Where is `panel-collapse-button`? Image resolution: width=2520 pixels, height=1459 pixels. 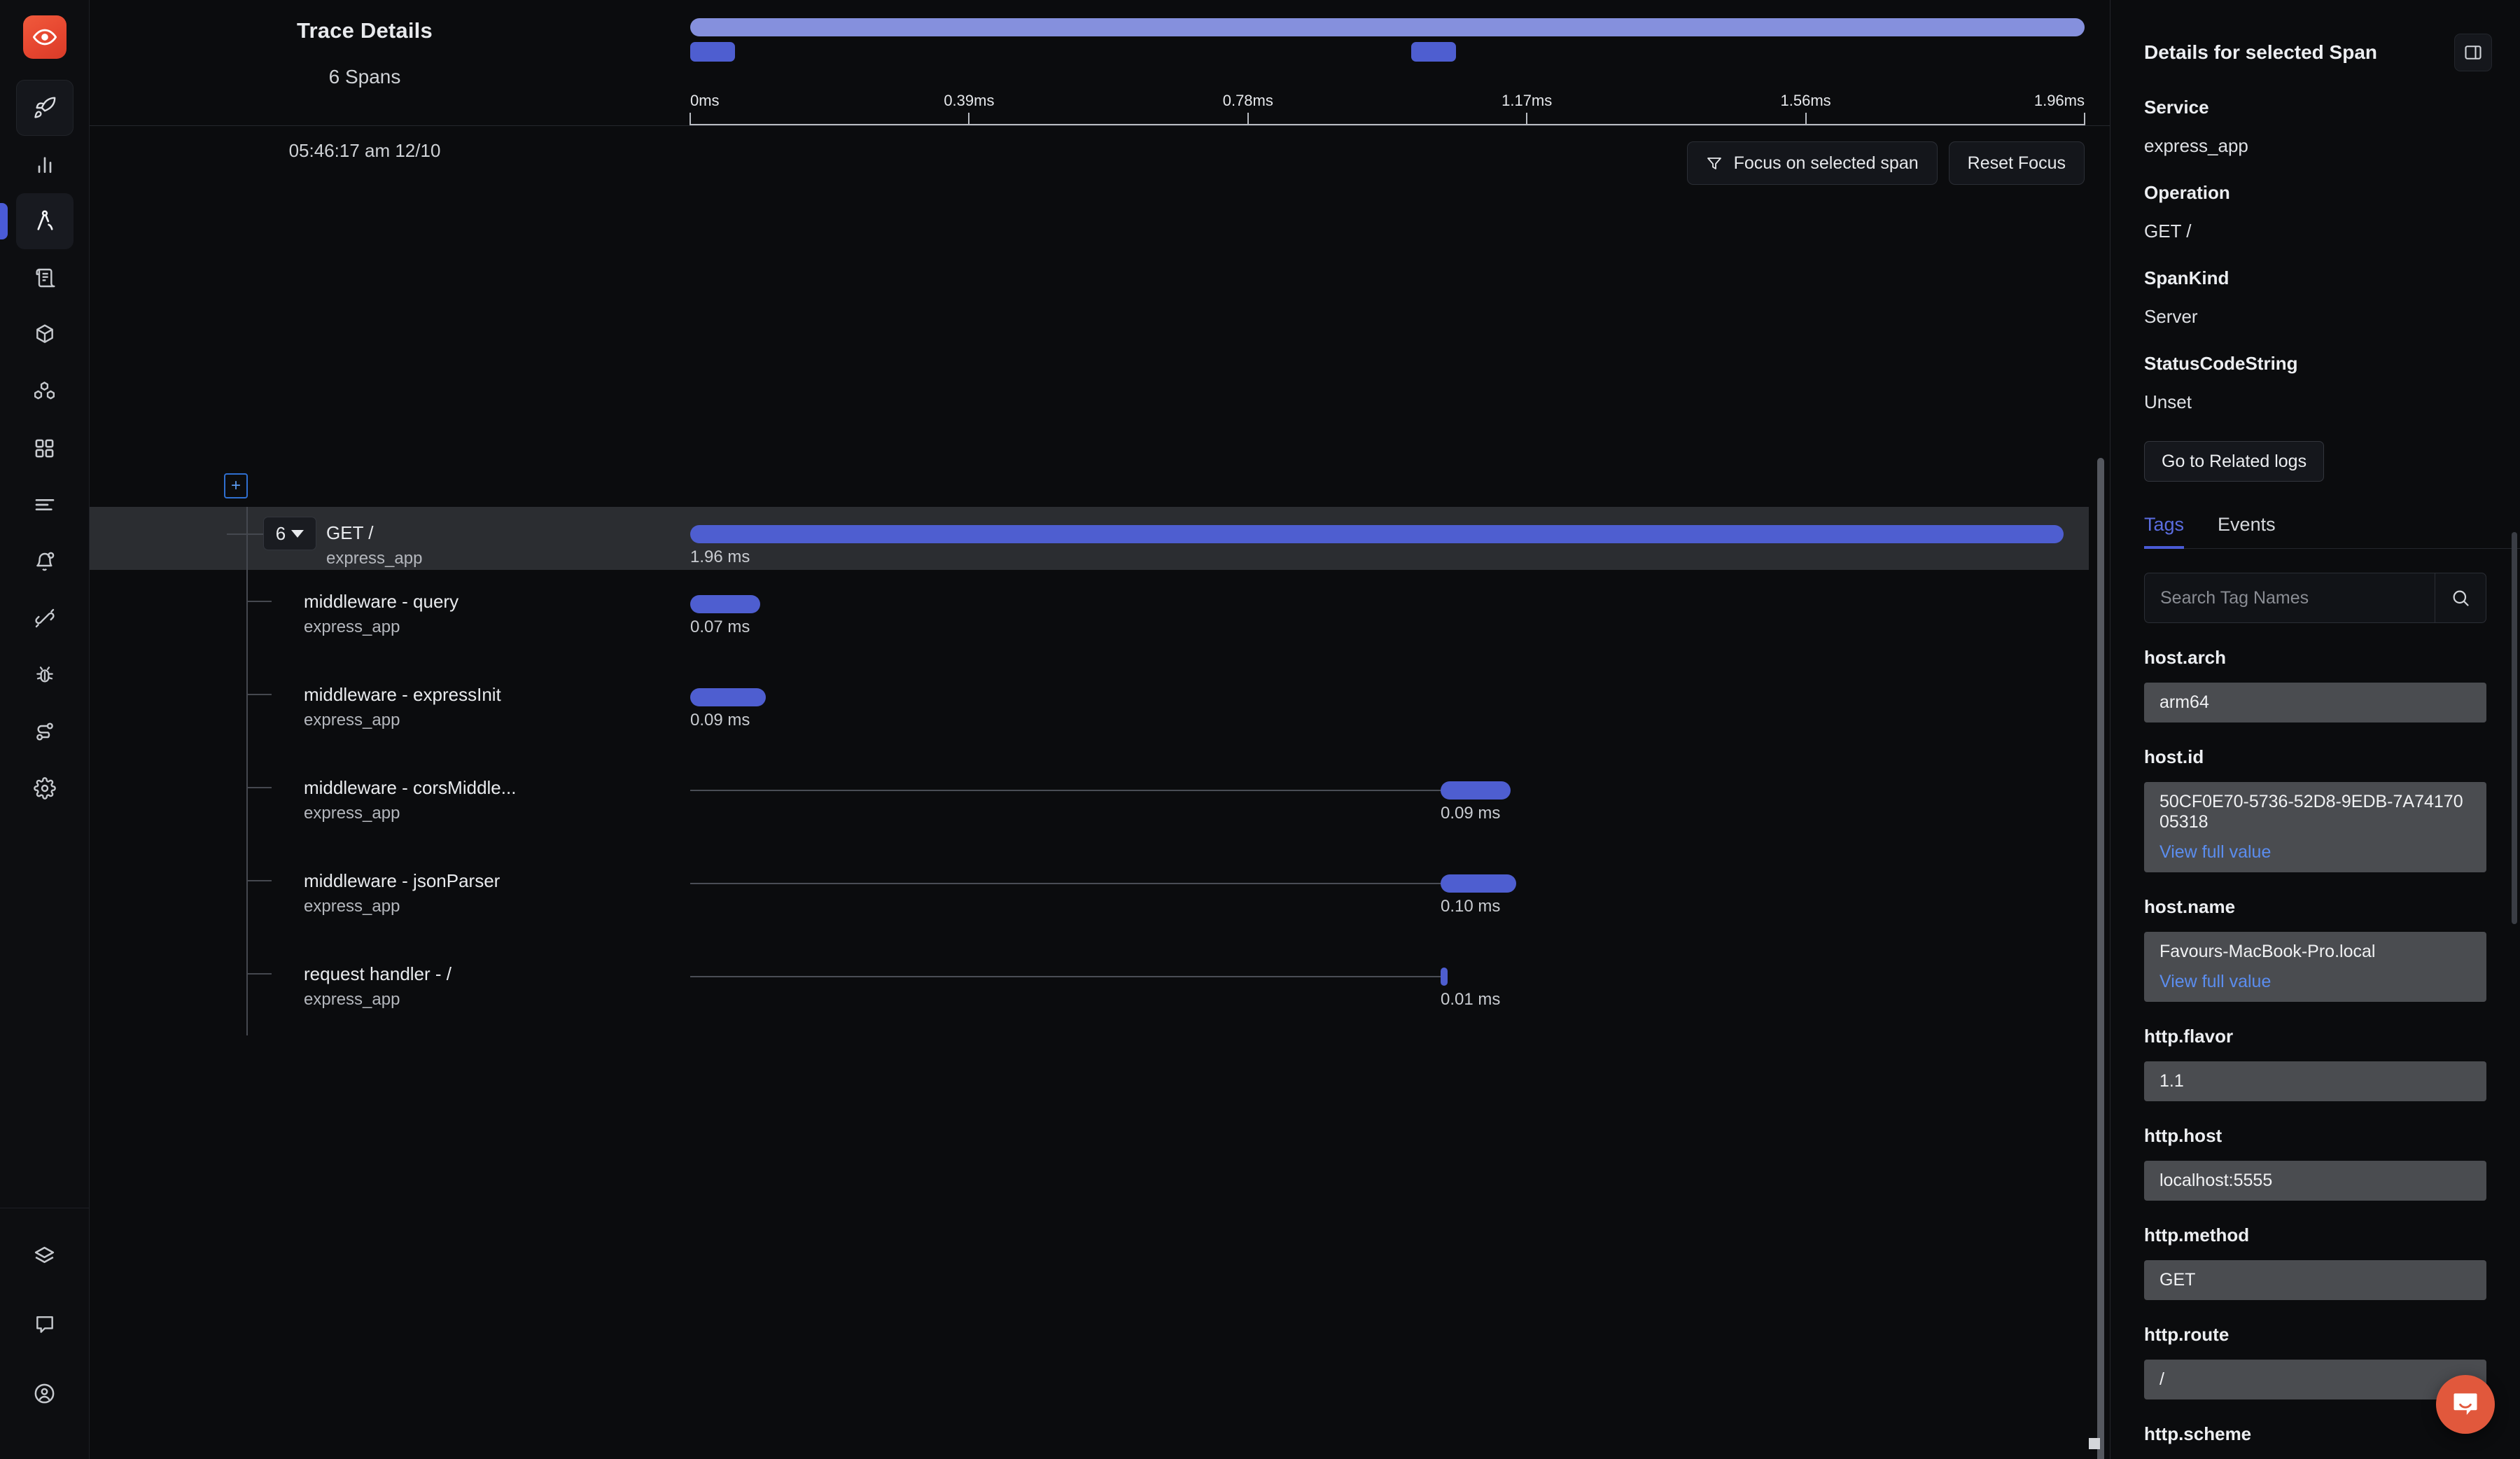 panel-collapse-button is located at coordinates (2473, 52).